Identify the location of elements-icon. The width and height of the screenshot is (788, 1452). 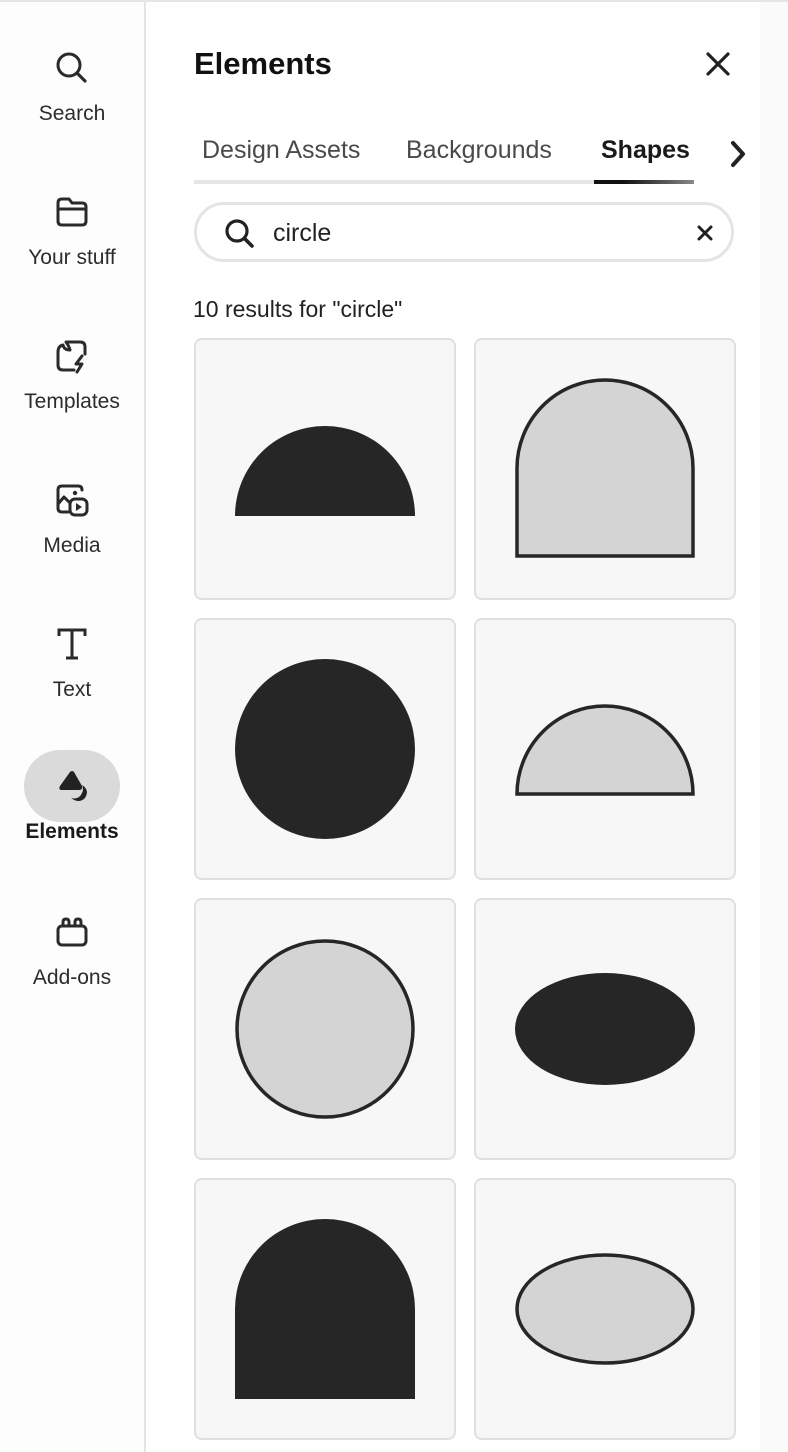
(72, 786).